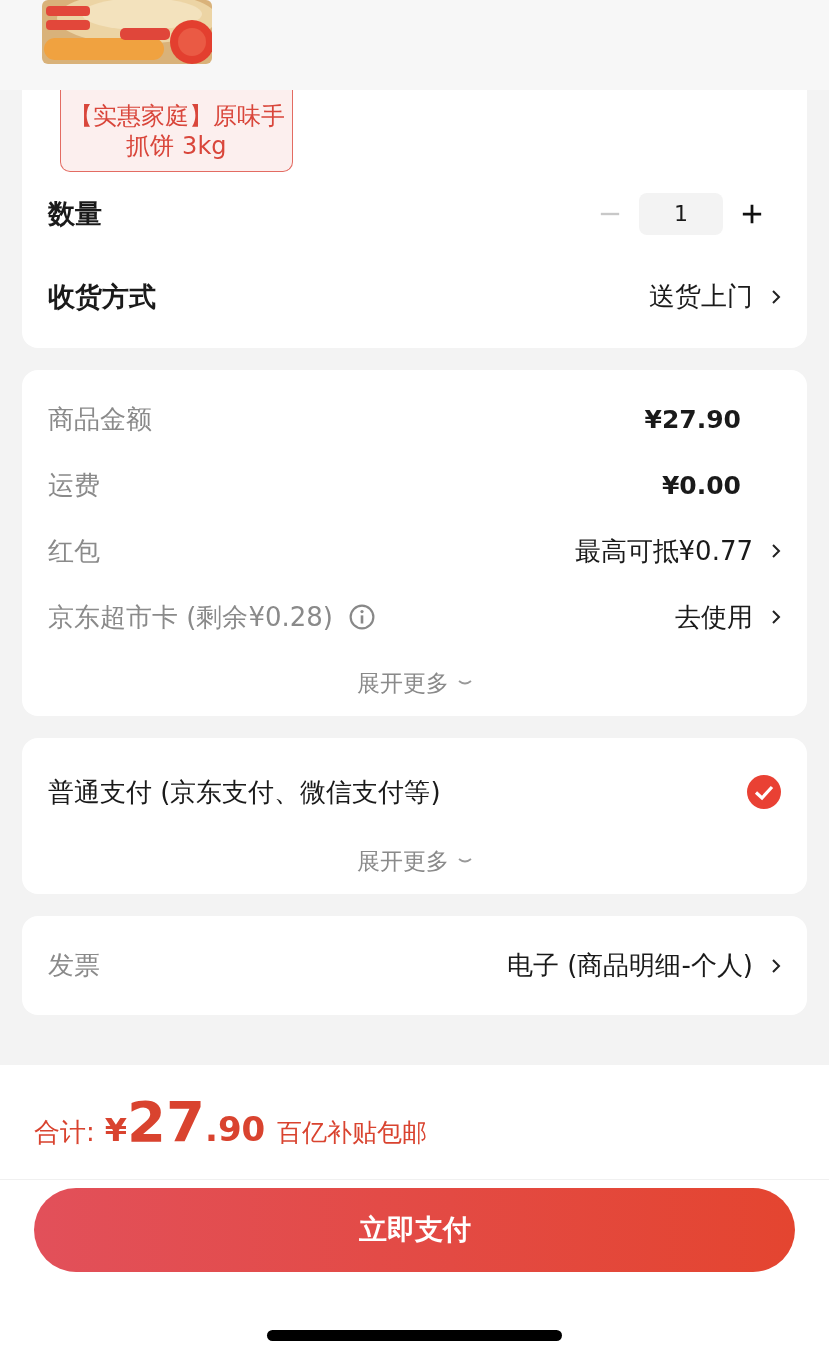 Image resolution: width=829 pixels, height=1359 pixels. Describe the element at coordinates (100, 419) in the screenshot. I see `price-label: 商品金额` at that location.